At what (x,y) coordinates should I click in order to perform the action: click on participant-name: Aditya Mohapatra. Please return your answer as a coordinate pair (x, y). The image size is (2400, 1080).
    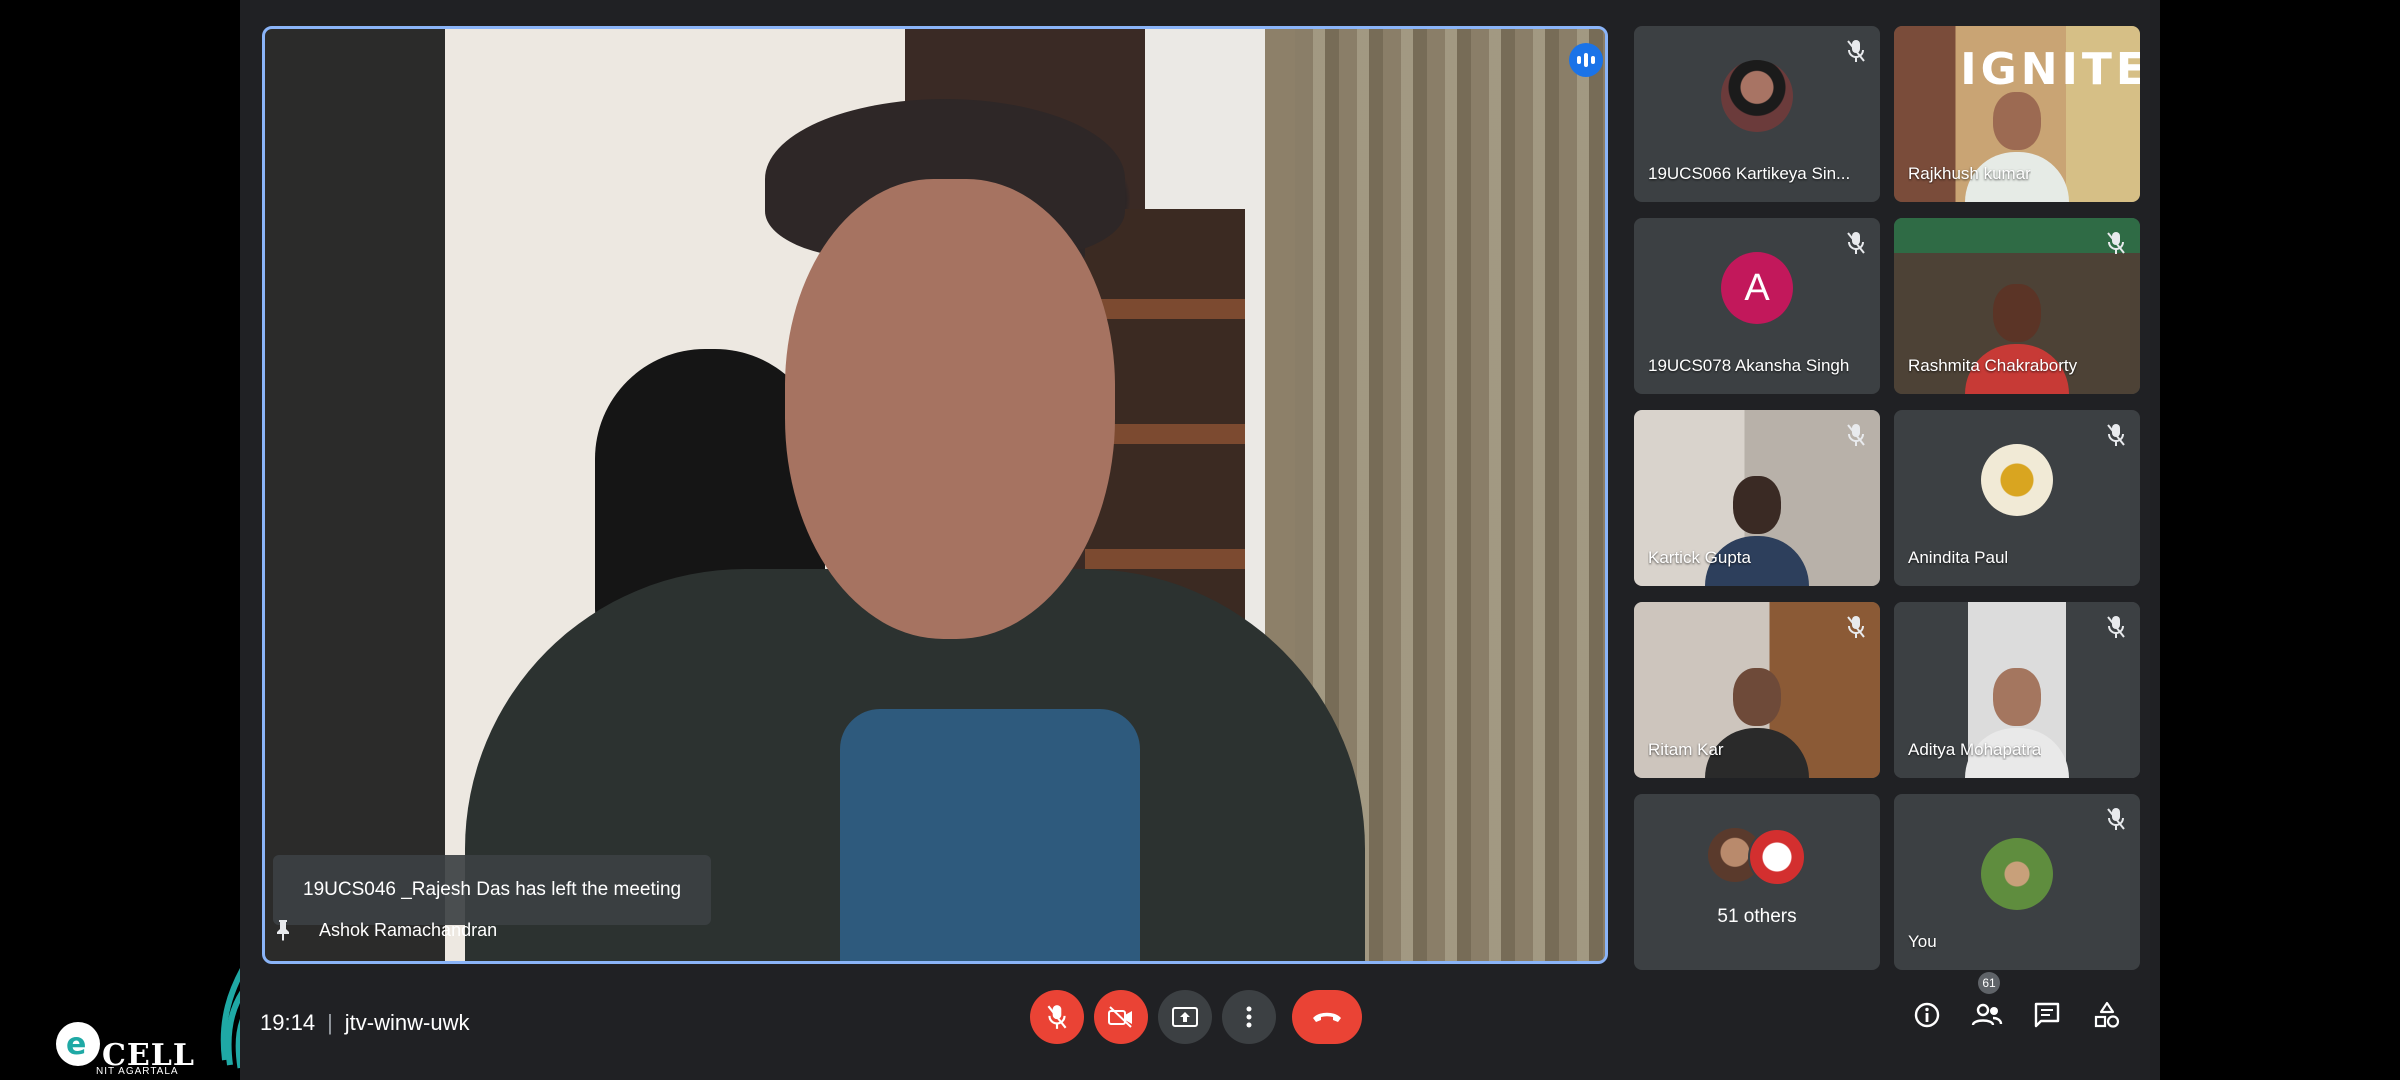
    Looking at the image, I should click on (1975, 749).